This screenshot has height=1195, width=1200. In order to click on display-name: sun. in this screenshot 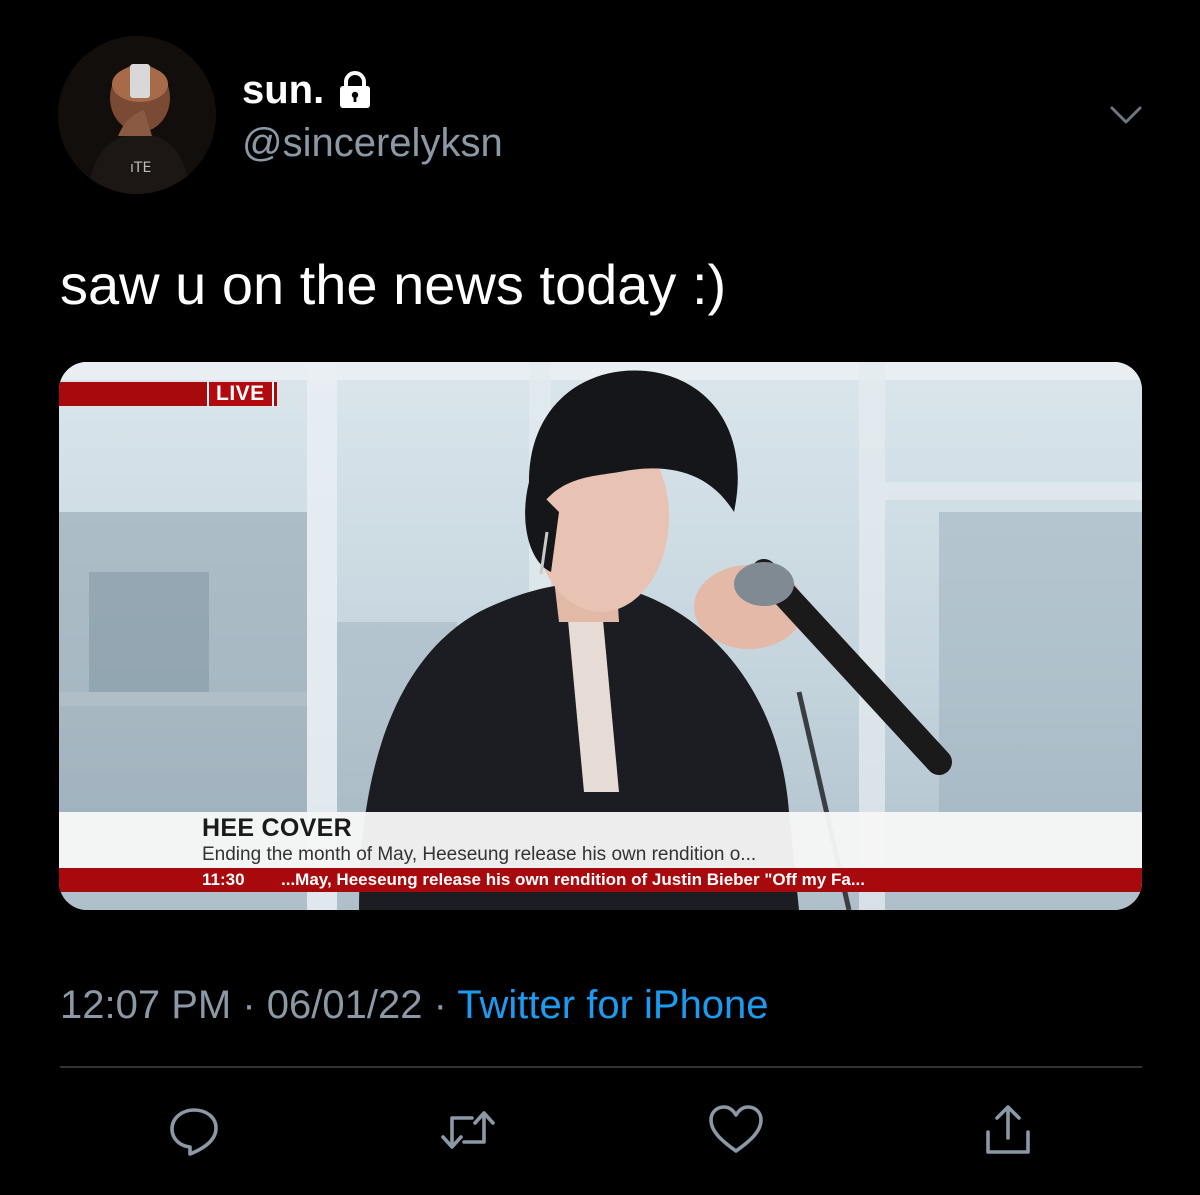, I will do `click(307, 90)`.